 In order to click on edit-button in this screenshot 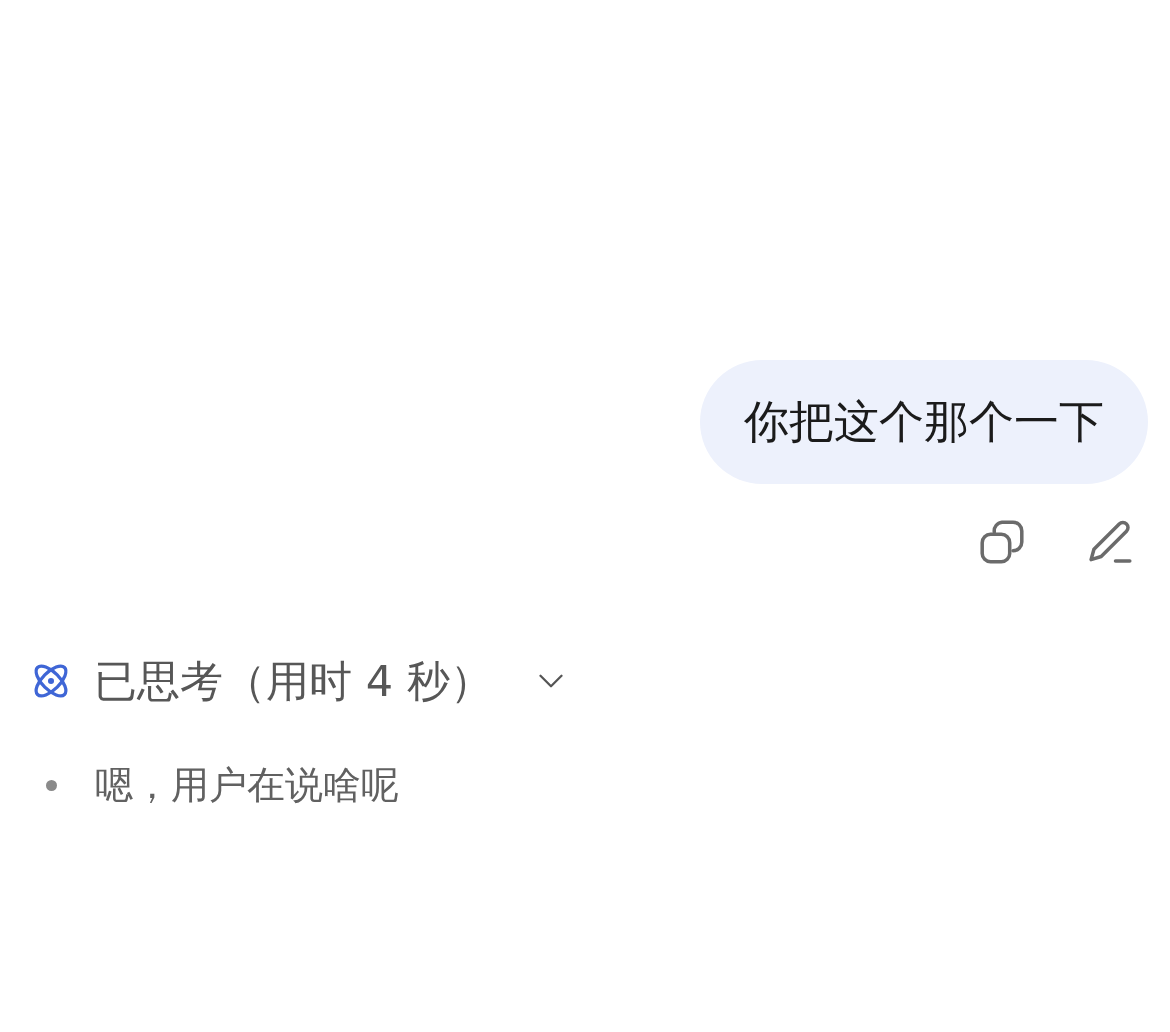, I will do `click(1110, 542)`.